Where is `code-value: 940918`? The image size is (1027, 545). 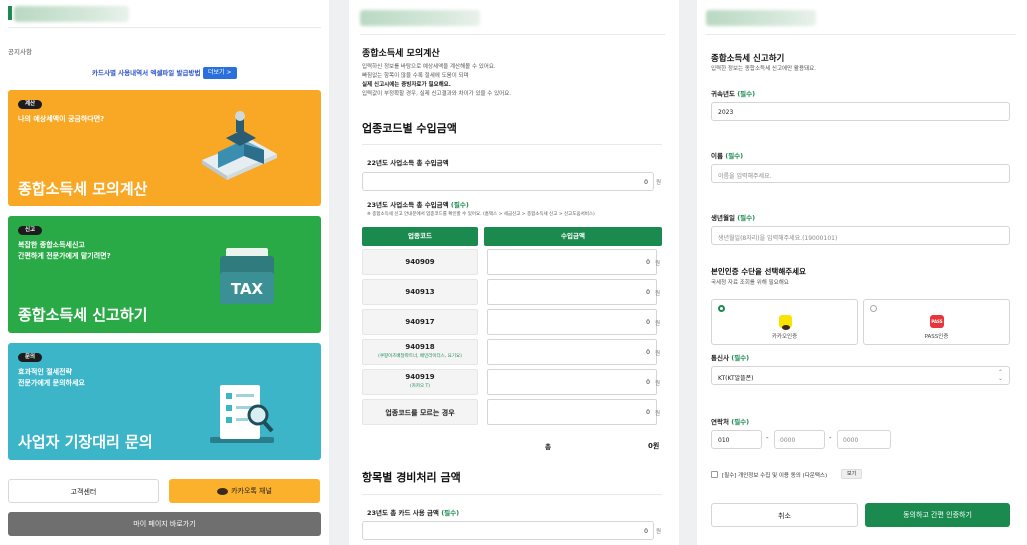 code-value: 940918 is located at coordinates (420, 347).